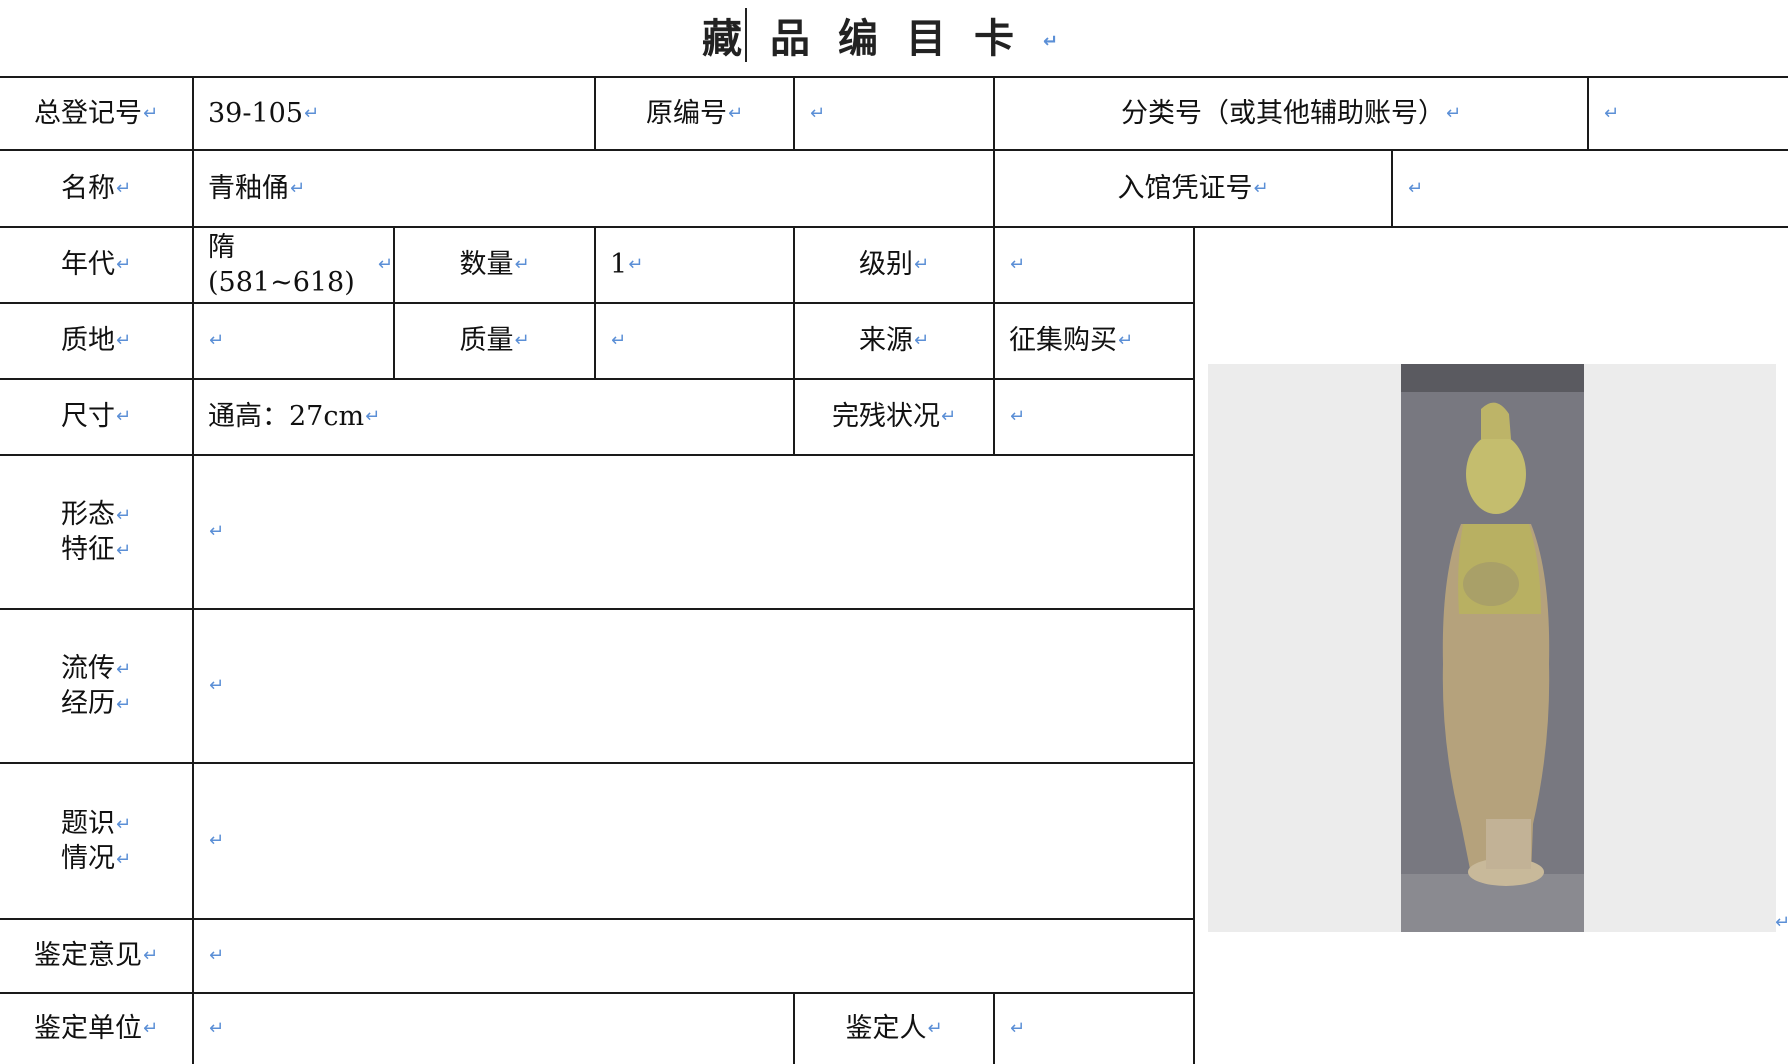 The image size is (1788, 1064). I want to click on label-grade: 级别 ↵, so click(894, 265).